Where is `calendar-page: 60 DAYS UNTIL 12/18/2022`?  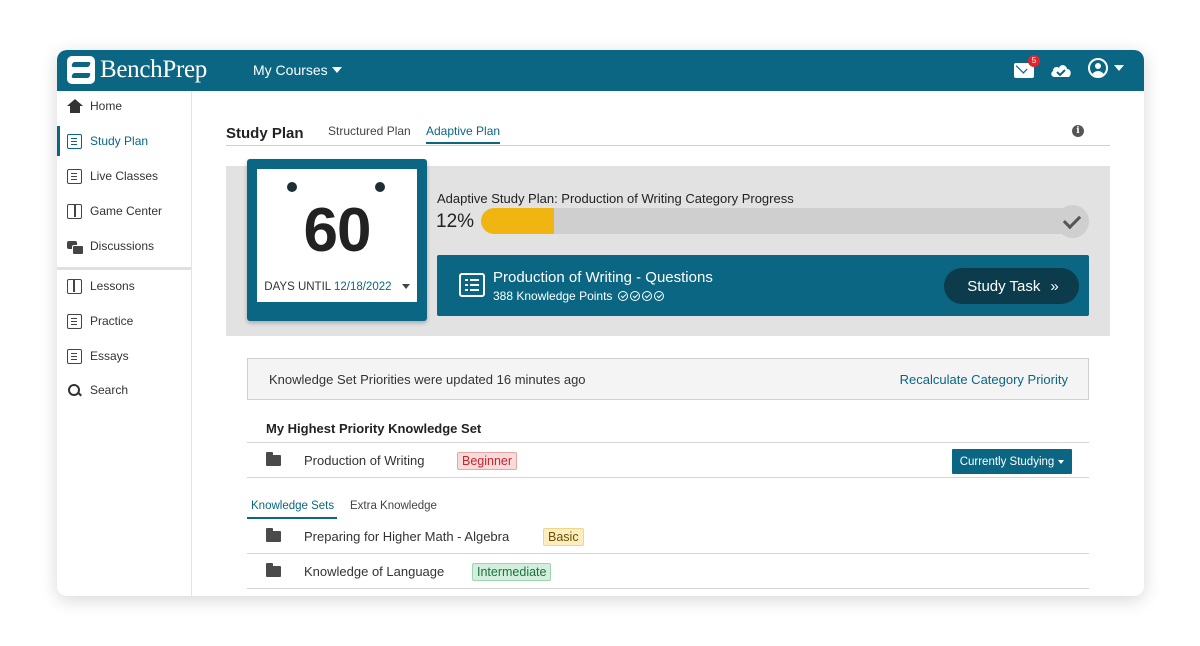
calendar-page: 60 DAYS UNTIL 12/18/2022 is located at coordinates (337, 237).